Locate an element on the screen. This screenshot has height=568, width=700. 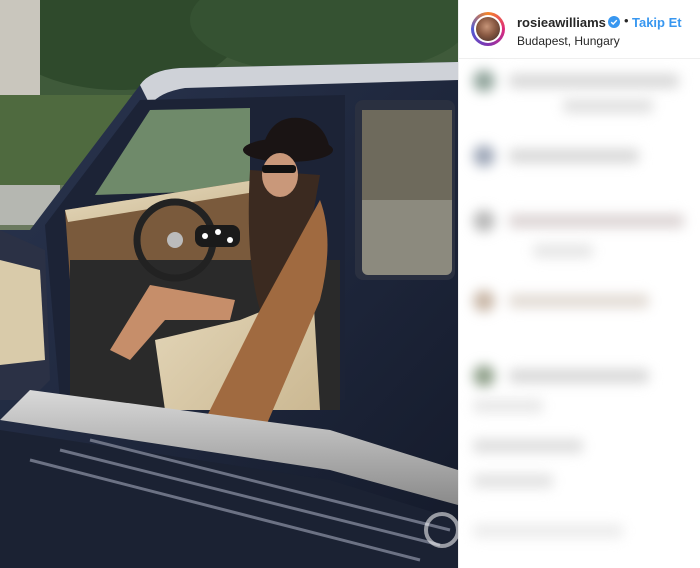
verified-badge-icon is located at coordinates (614, 22).